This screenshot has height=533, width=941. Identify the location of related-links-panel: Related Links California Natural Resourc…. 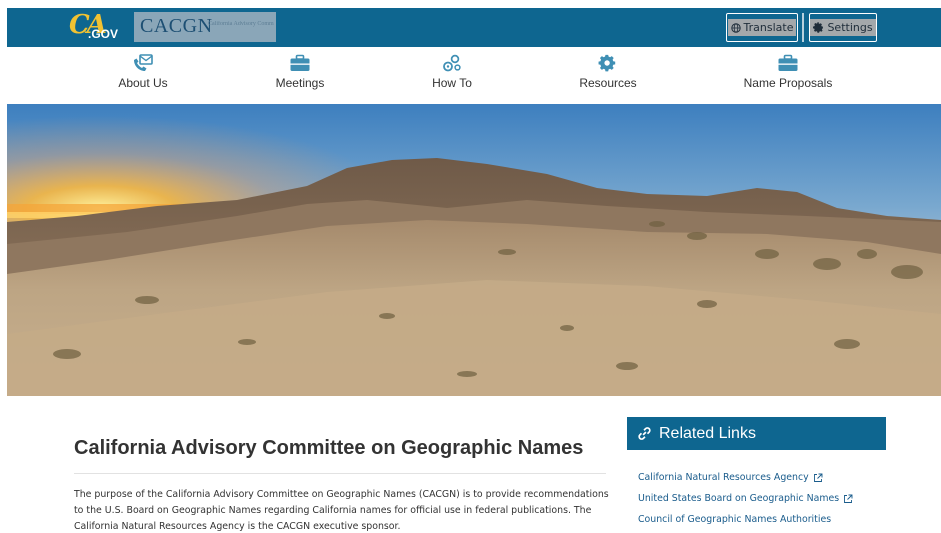
(756, 475).